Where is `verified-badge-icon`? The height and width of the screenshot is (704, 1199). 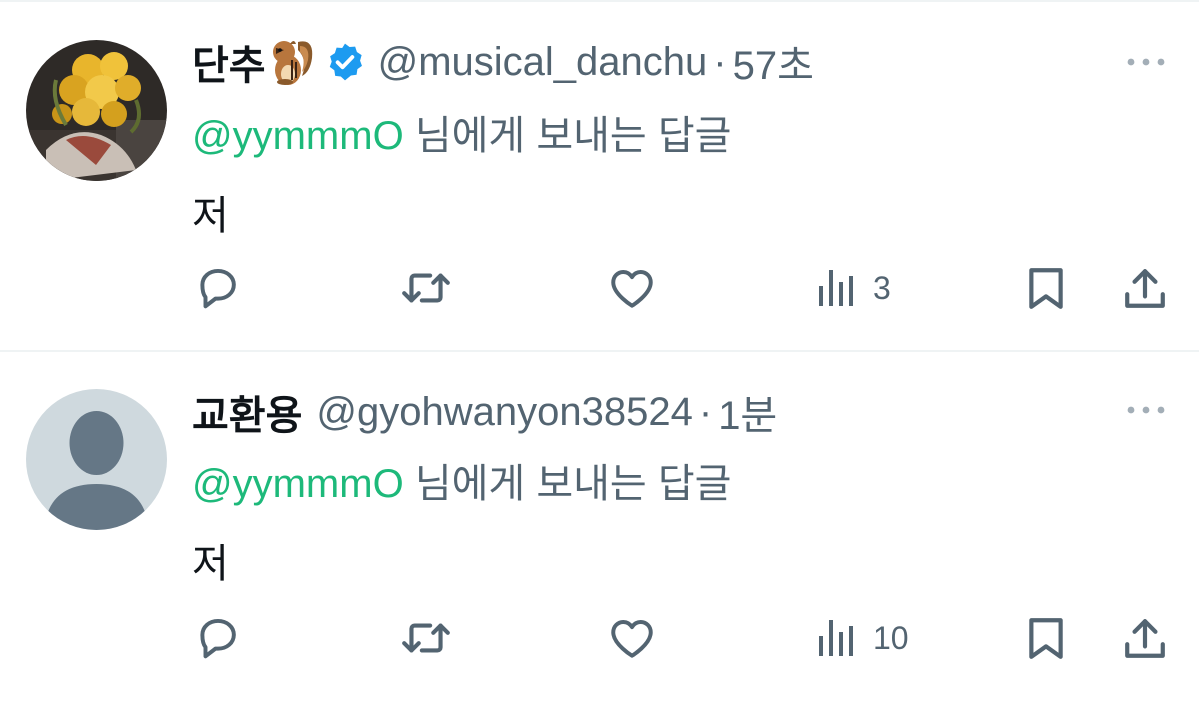
verified-badge-icon is located at coordinates (345, 62).